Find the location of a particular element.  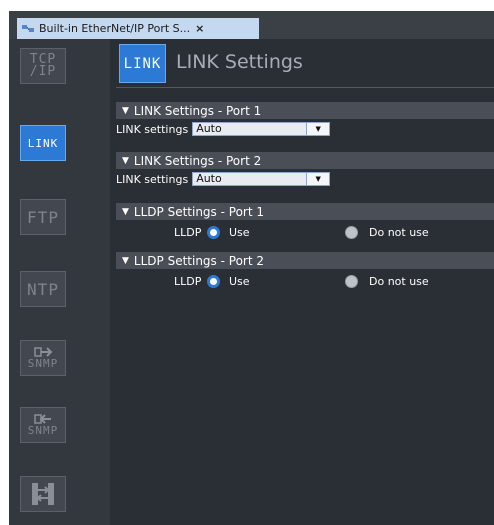

section-header-link-port2: ▼ LINK Settings - Port 2 is located at coordinates (305, 160).